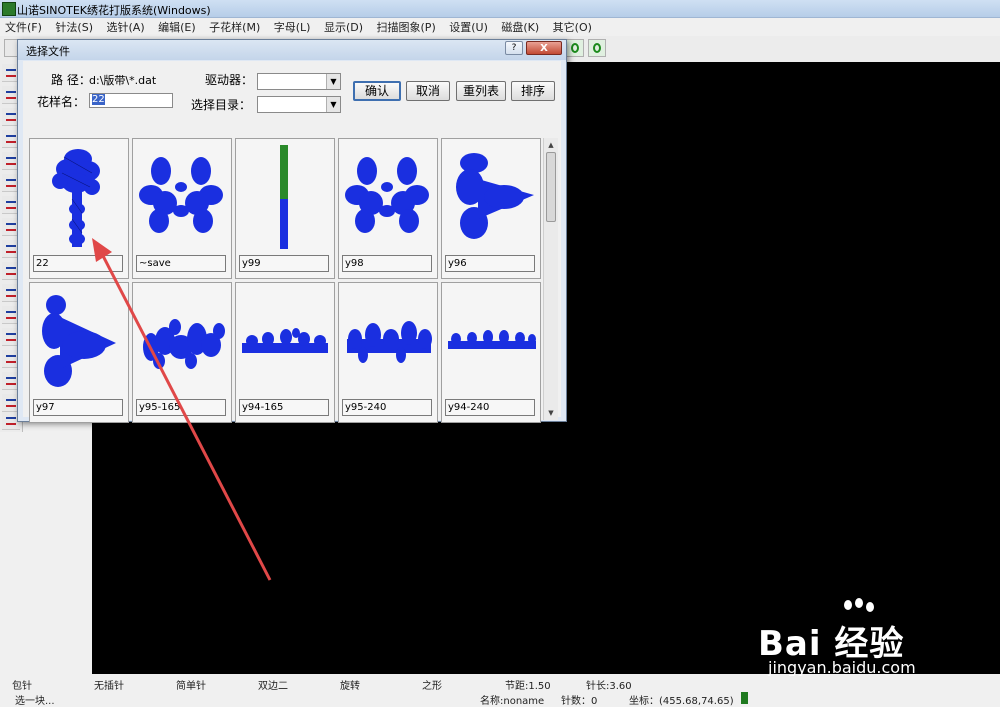 This screenshot has width=1000, height=707. Describe the element at coordinates (109, 686) in the screenshot. I see `status-no-insert: 无插针` at that location.